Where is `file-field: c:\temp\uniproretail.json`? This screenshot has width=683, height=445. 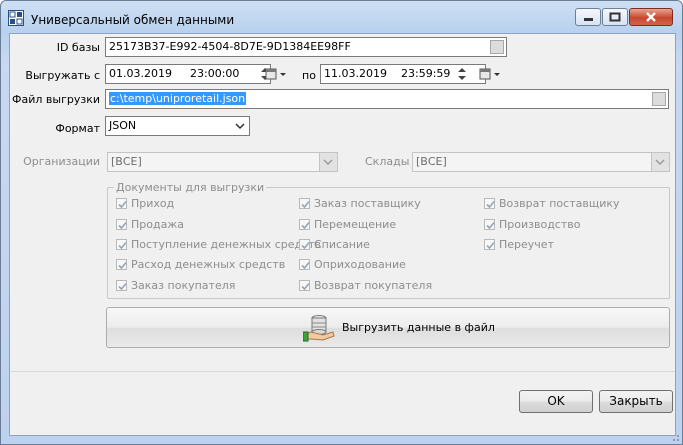 file-field: c:\temp\uniproretail.json is located at coordinates (387, 99).